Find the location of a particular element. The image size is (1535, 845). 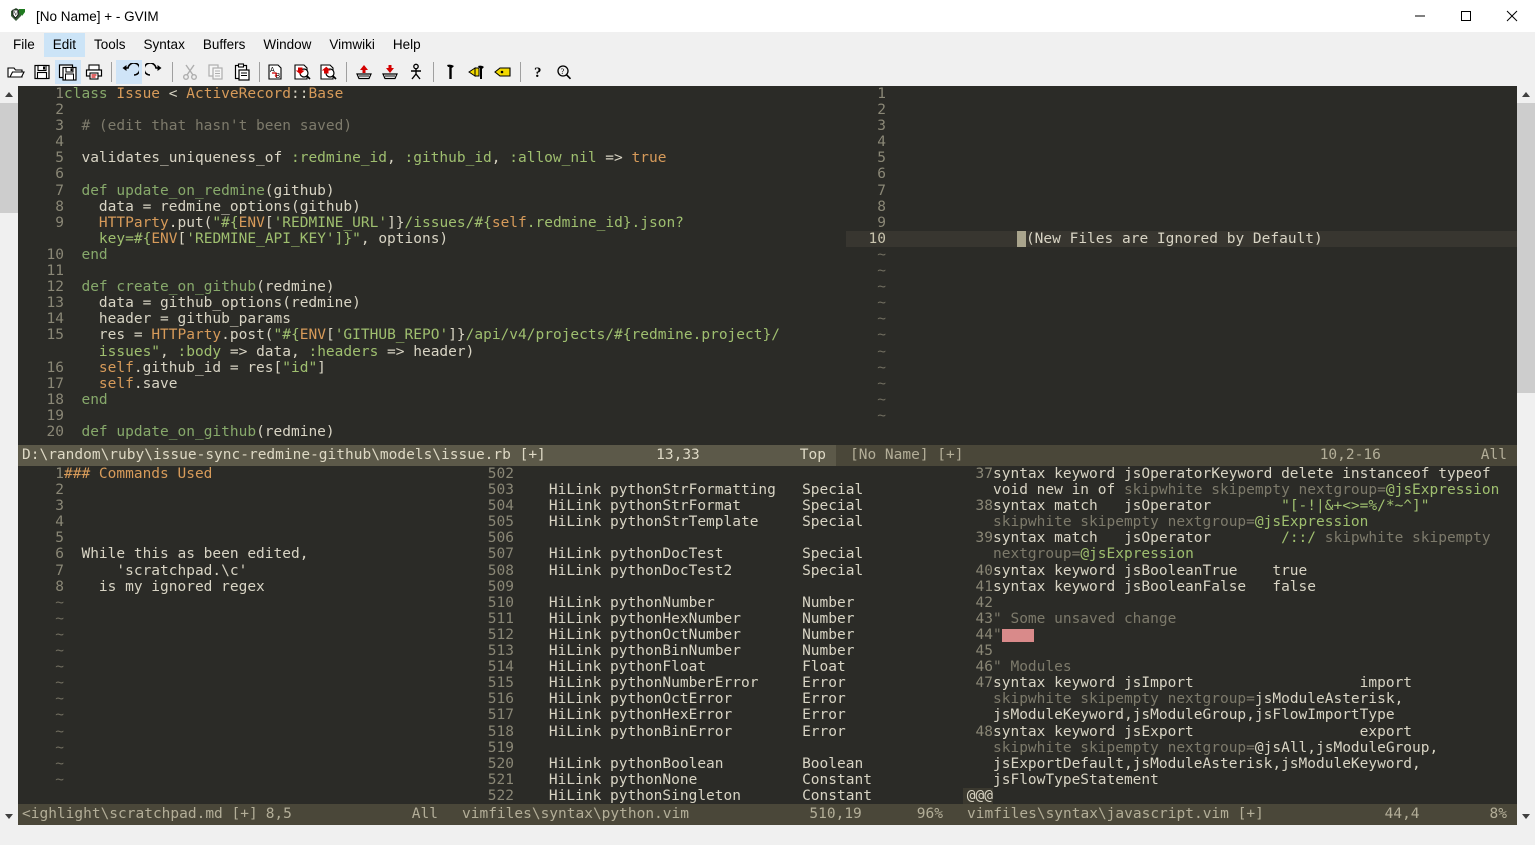

maximize-button is located at coordinates (1466, 16).